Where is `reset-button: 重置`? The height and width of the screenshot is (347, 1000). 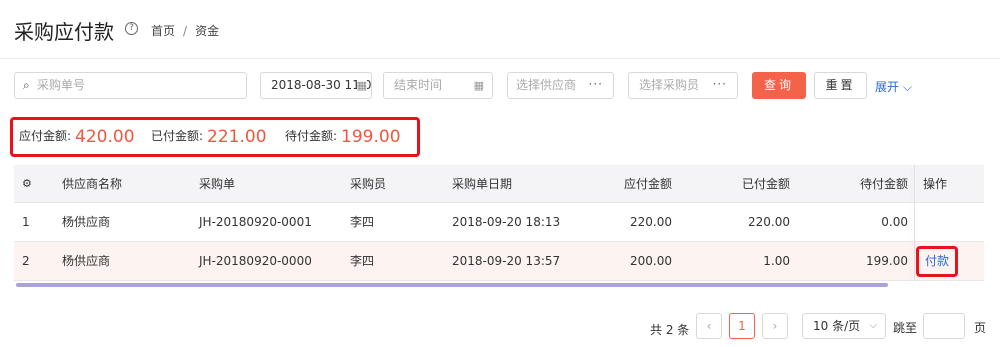
reset-button: 重置 is located at coordinates (840, 85).